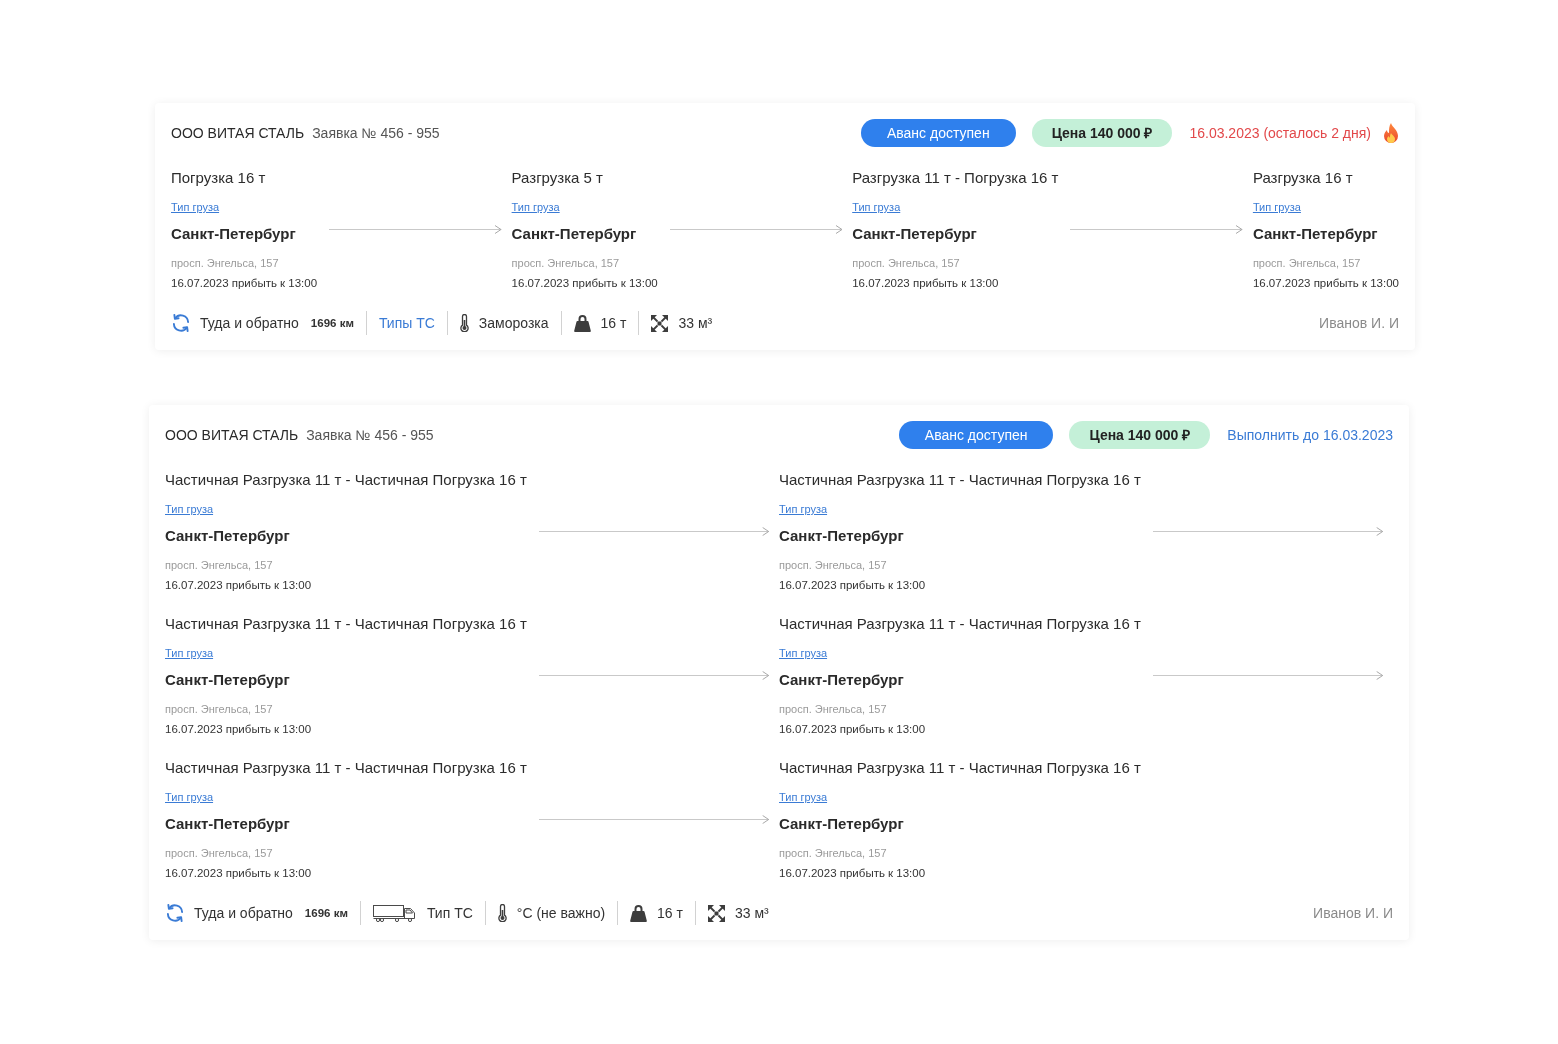 The width and height of the screenshot is (1558, 1044). I want to click on truck-icon, so click(394, 913).